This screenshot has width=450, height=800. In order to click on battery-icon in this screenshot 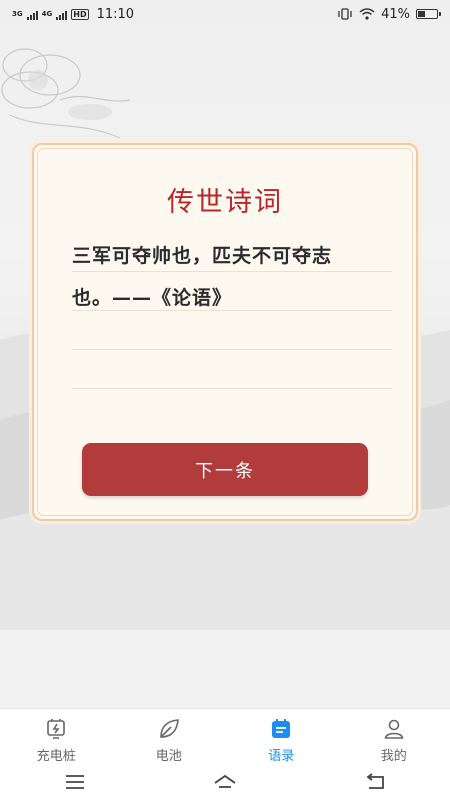, I will do `click(428, 14)`.